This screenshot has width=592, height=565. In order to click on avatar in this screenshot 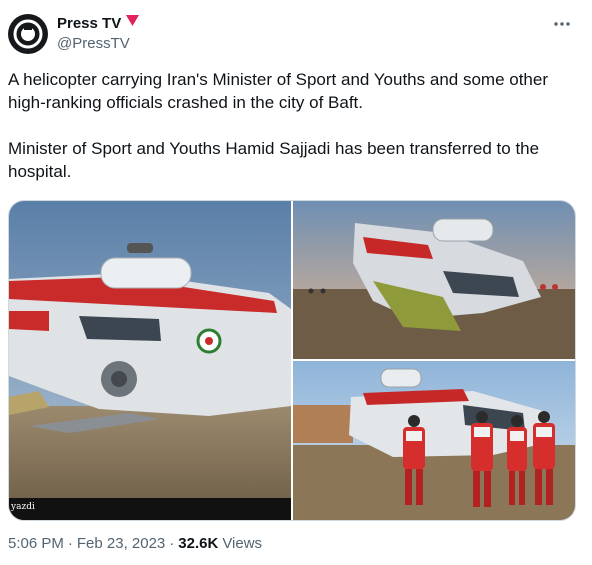, I will do `click(28, 34)`.